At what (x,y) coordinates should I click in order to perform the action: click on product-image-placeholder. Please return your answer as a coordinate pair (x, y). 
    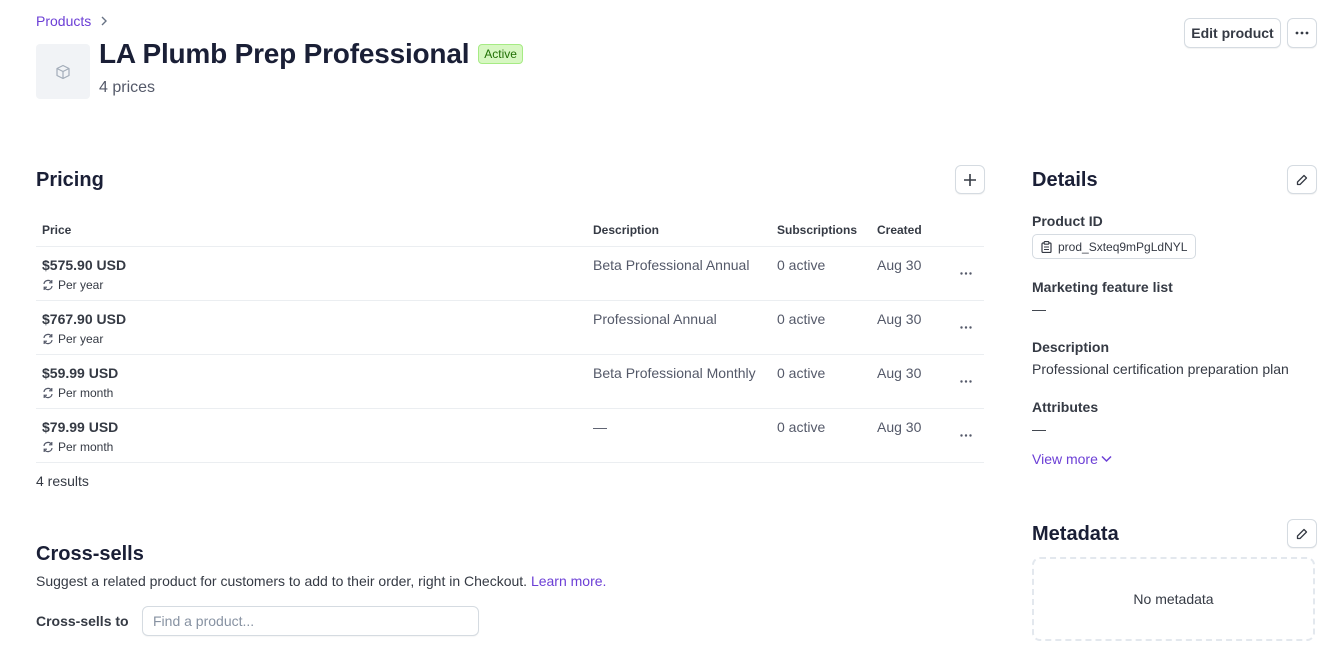
    Looking at the image, I should click on (63, 71).